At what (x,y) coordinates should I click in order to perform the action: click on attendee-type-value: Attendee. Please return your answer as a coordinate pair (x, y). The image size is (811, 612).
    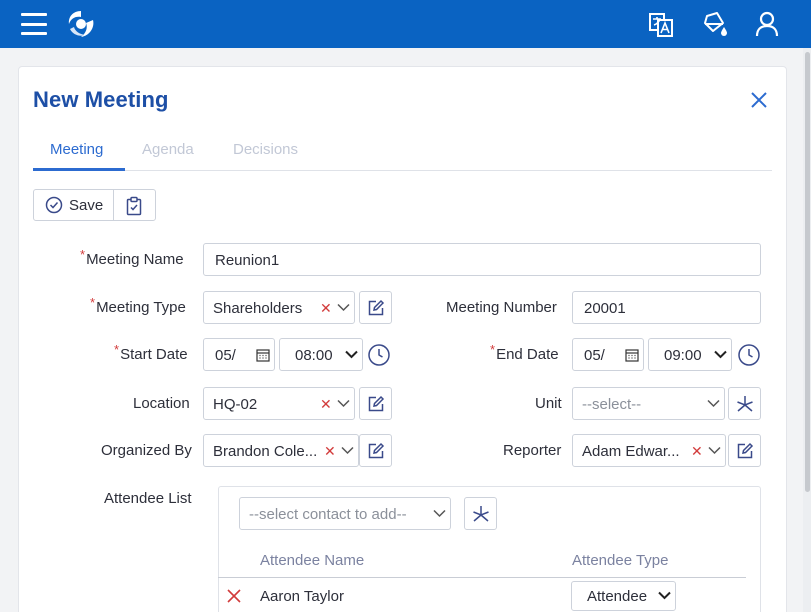
    Looking at the image, I should click on (617, 596).